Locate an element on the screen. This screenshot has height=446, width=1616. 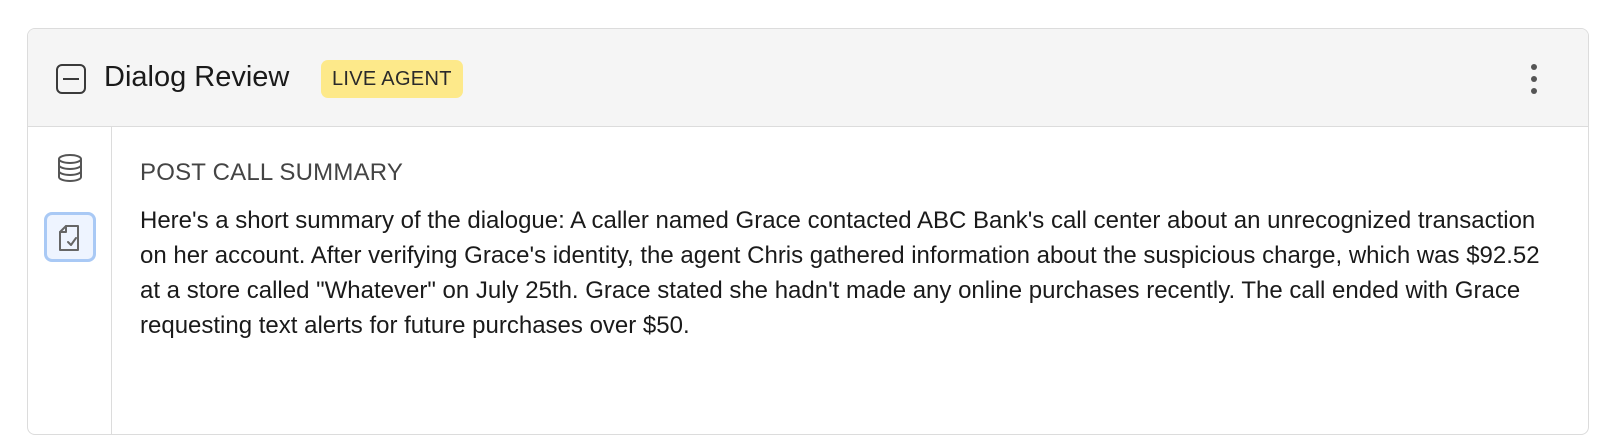
summary-clipboard-button is located at coordinates (70, 237).